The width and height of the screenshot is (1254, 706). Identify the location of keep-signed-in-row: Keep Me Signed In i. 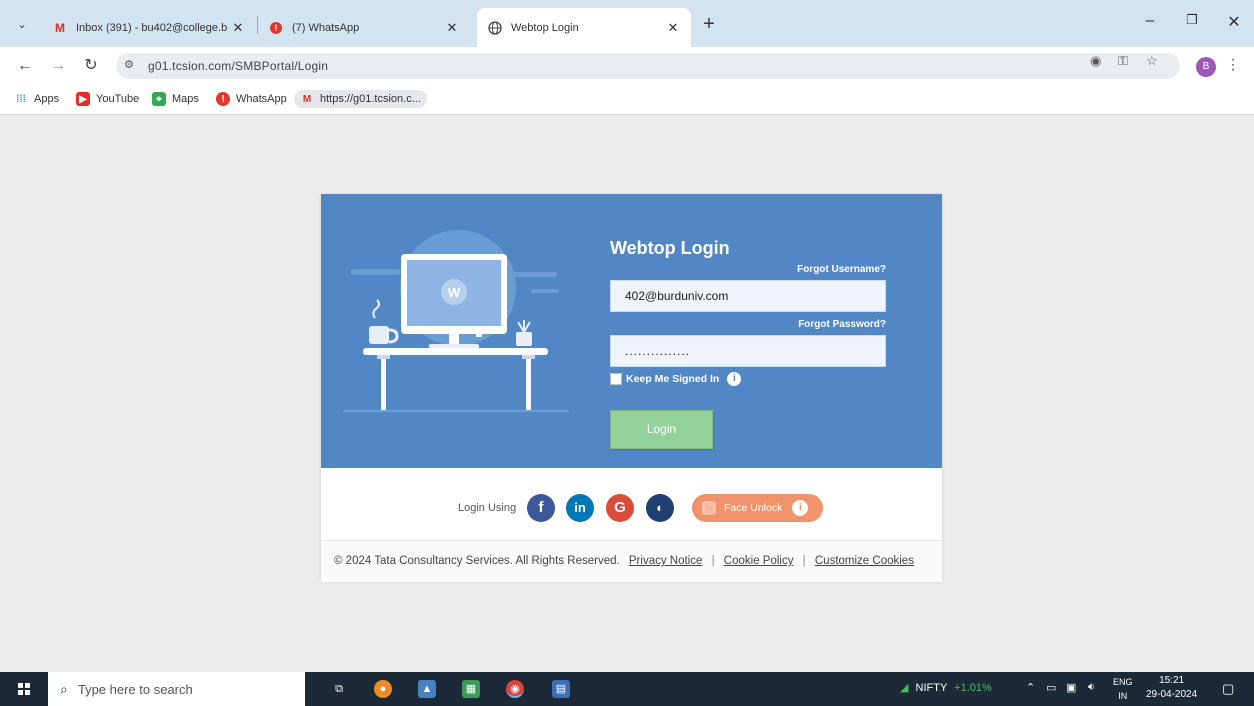
(676, 379).